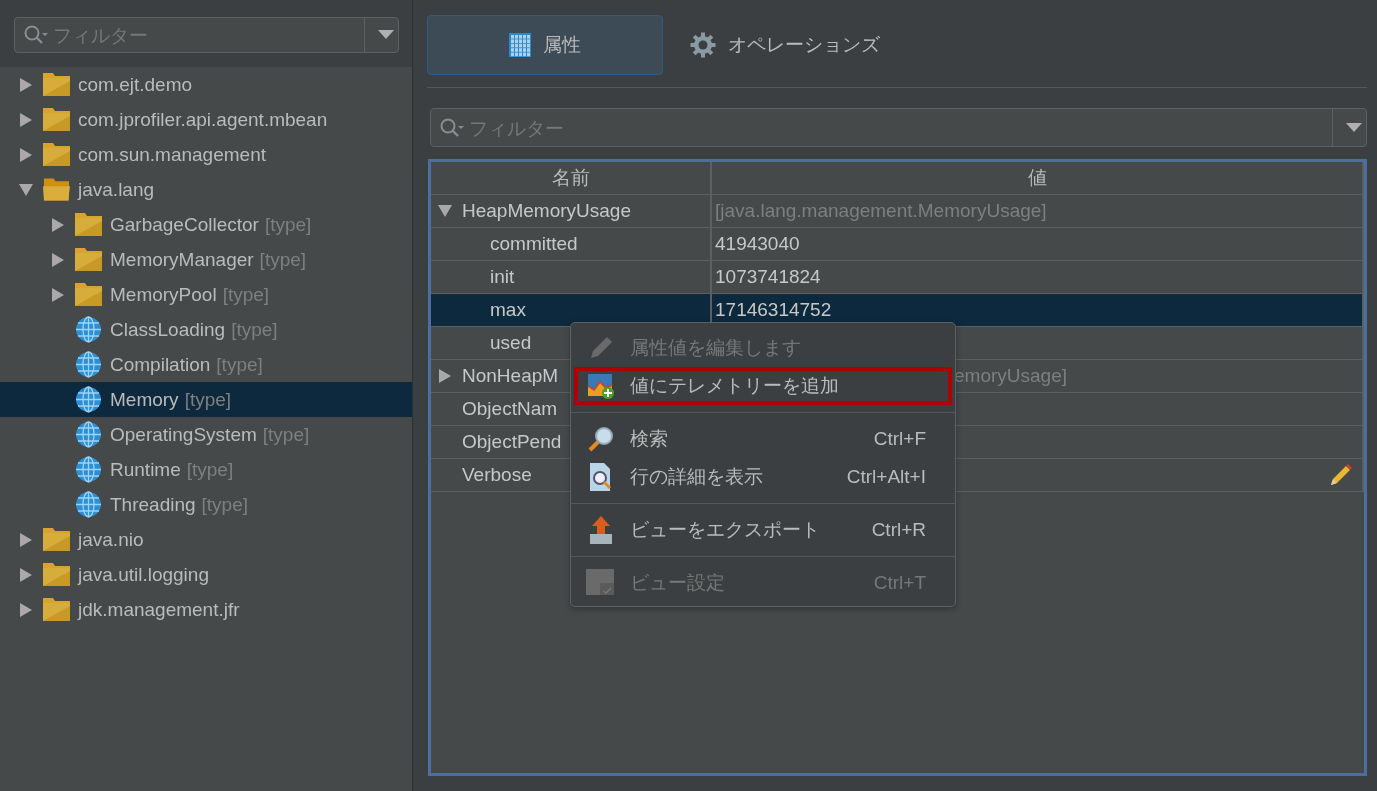  Describe the element at coordinates (172, 154) in the screenshot. I see `tree-item-label: com.sun.management` at that location.